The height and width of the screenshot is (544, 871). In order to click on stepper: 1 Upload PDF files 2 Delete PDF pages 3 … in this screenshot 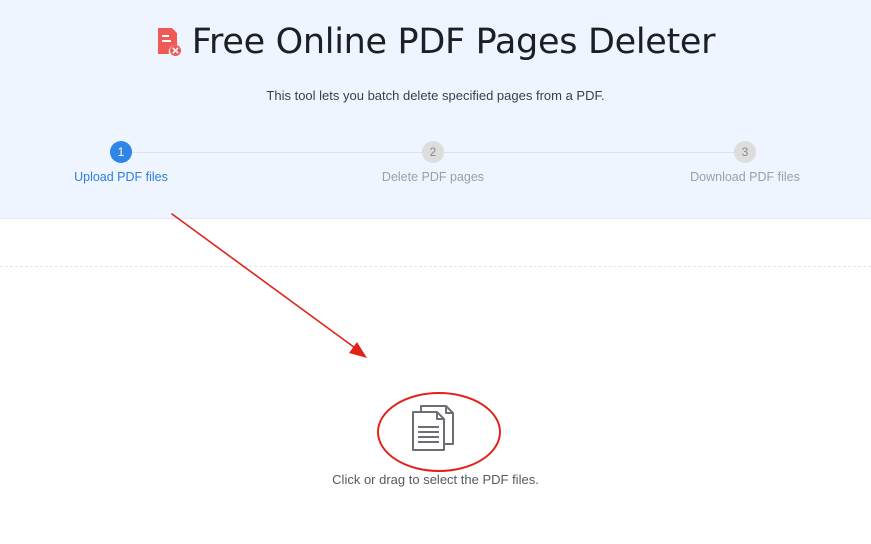, I will do `click(435, 166)`.